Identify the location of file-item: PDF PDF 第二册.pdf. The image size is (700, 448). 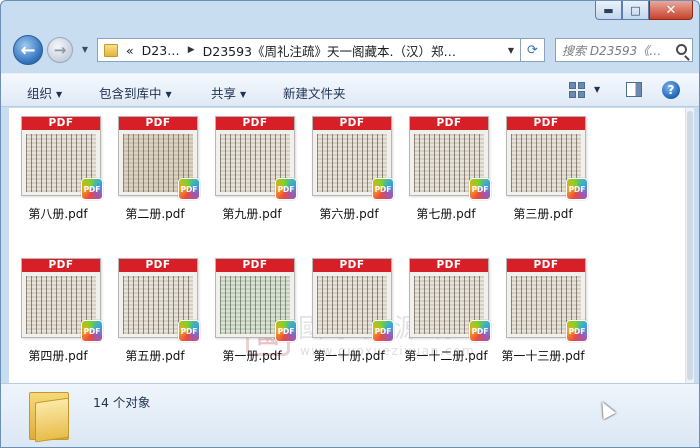
(155, 168).